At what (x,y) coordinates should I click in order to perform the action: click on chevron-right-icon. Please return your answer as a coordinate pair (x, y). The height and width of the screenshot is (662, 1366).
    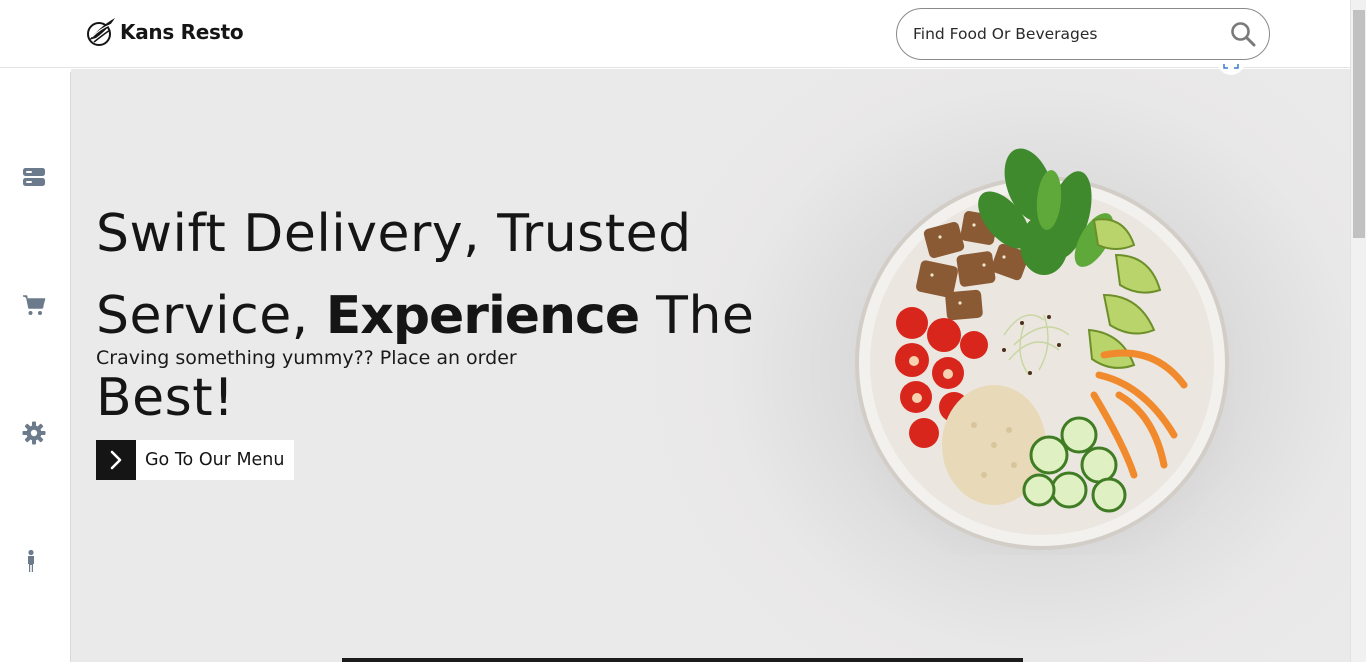
    Looking at the image, I should click on (116, 460).